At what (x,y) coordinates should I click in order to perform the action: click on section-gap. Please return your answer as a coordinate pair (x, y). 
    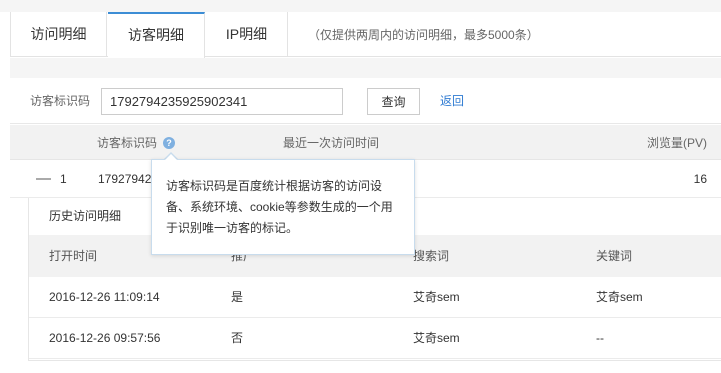
    Looking at the image, I should click on (365, 68).